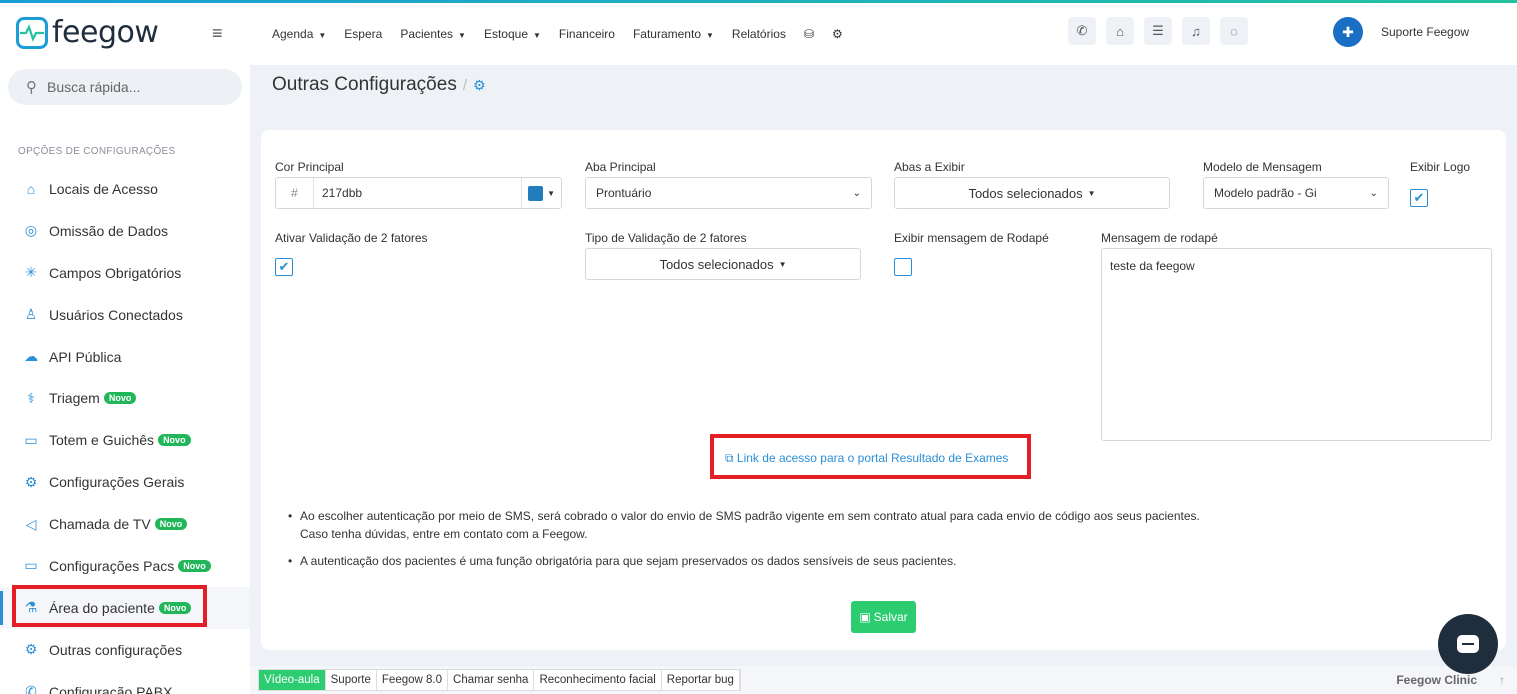  Describe the element at coordinates (1348, 32) in the screenshot. I see `avatar: ✚` at that location.